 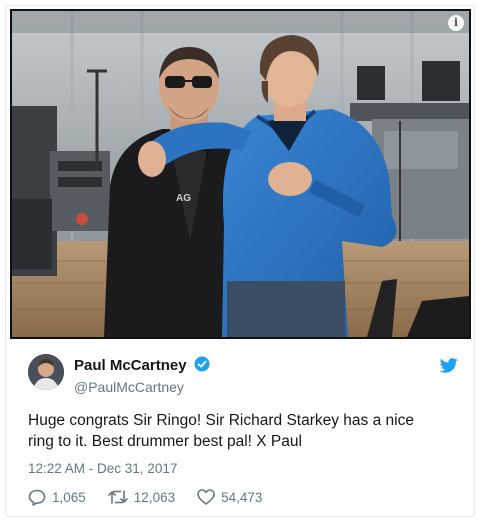 I want to click on retweet-count: 12,063, so click(x=154, y=497).